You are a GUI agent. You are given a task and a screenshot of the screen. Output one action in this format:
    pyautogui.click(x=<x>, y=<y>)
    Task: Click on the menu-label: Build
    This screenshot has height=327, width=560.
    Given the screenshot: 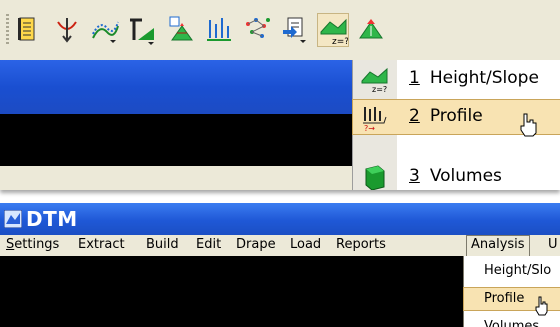 What is the action you would take?
    pyautogui.click(x=162, y=244)
    